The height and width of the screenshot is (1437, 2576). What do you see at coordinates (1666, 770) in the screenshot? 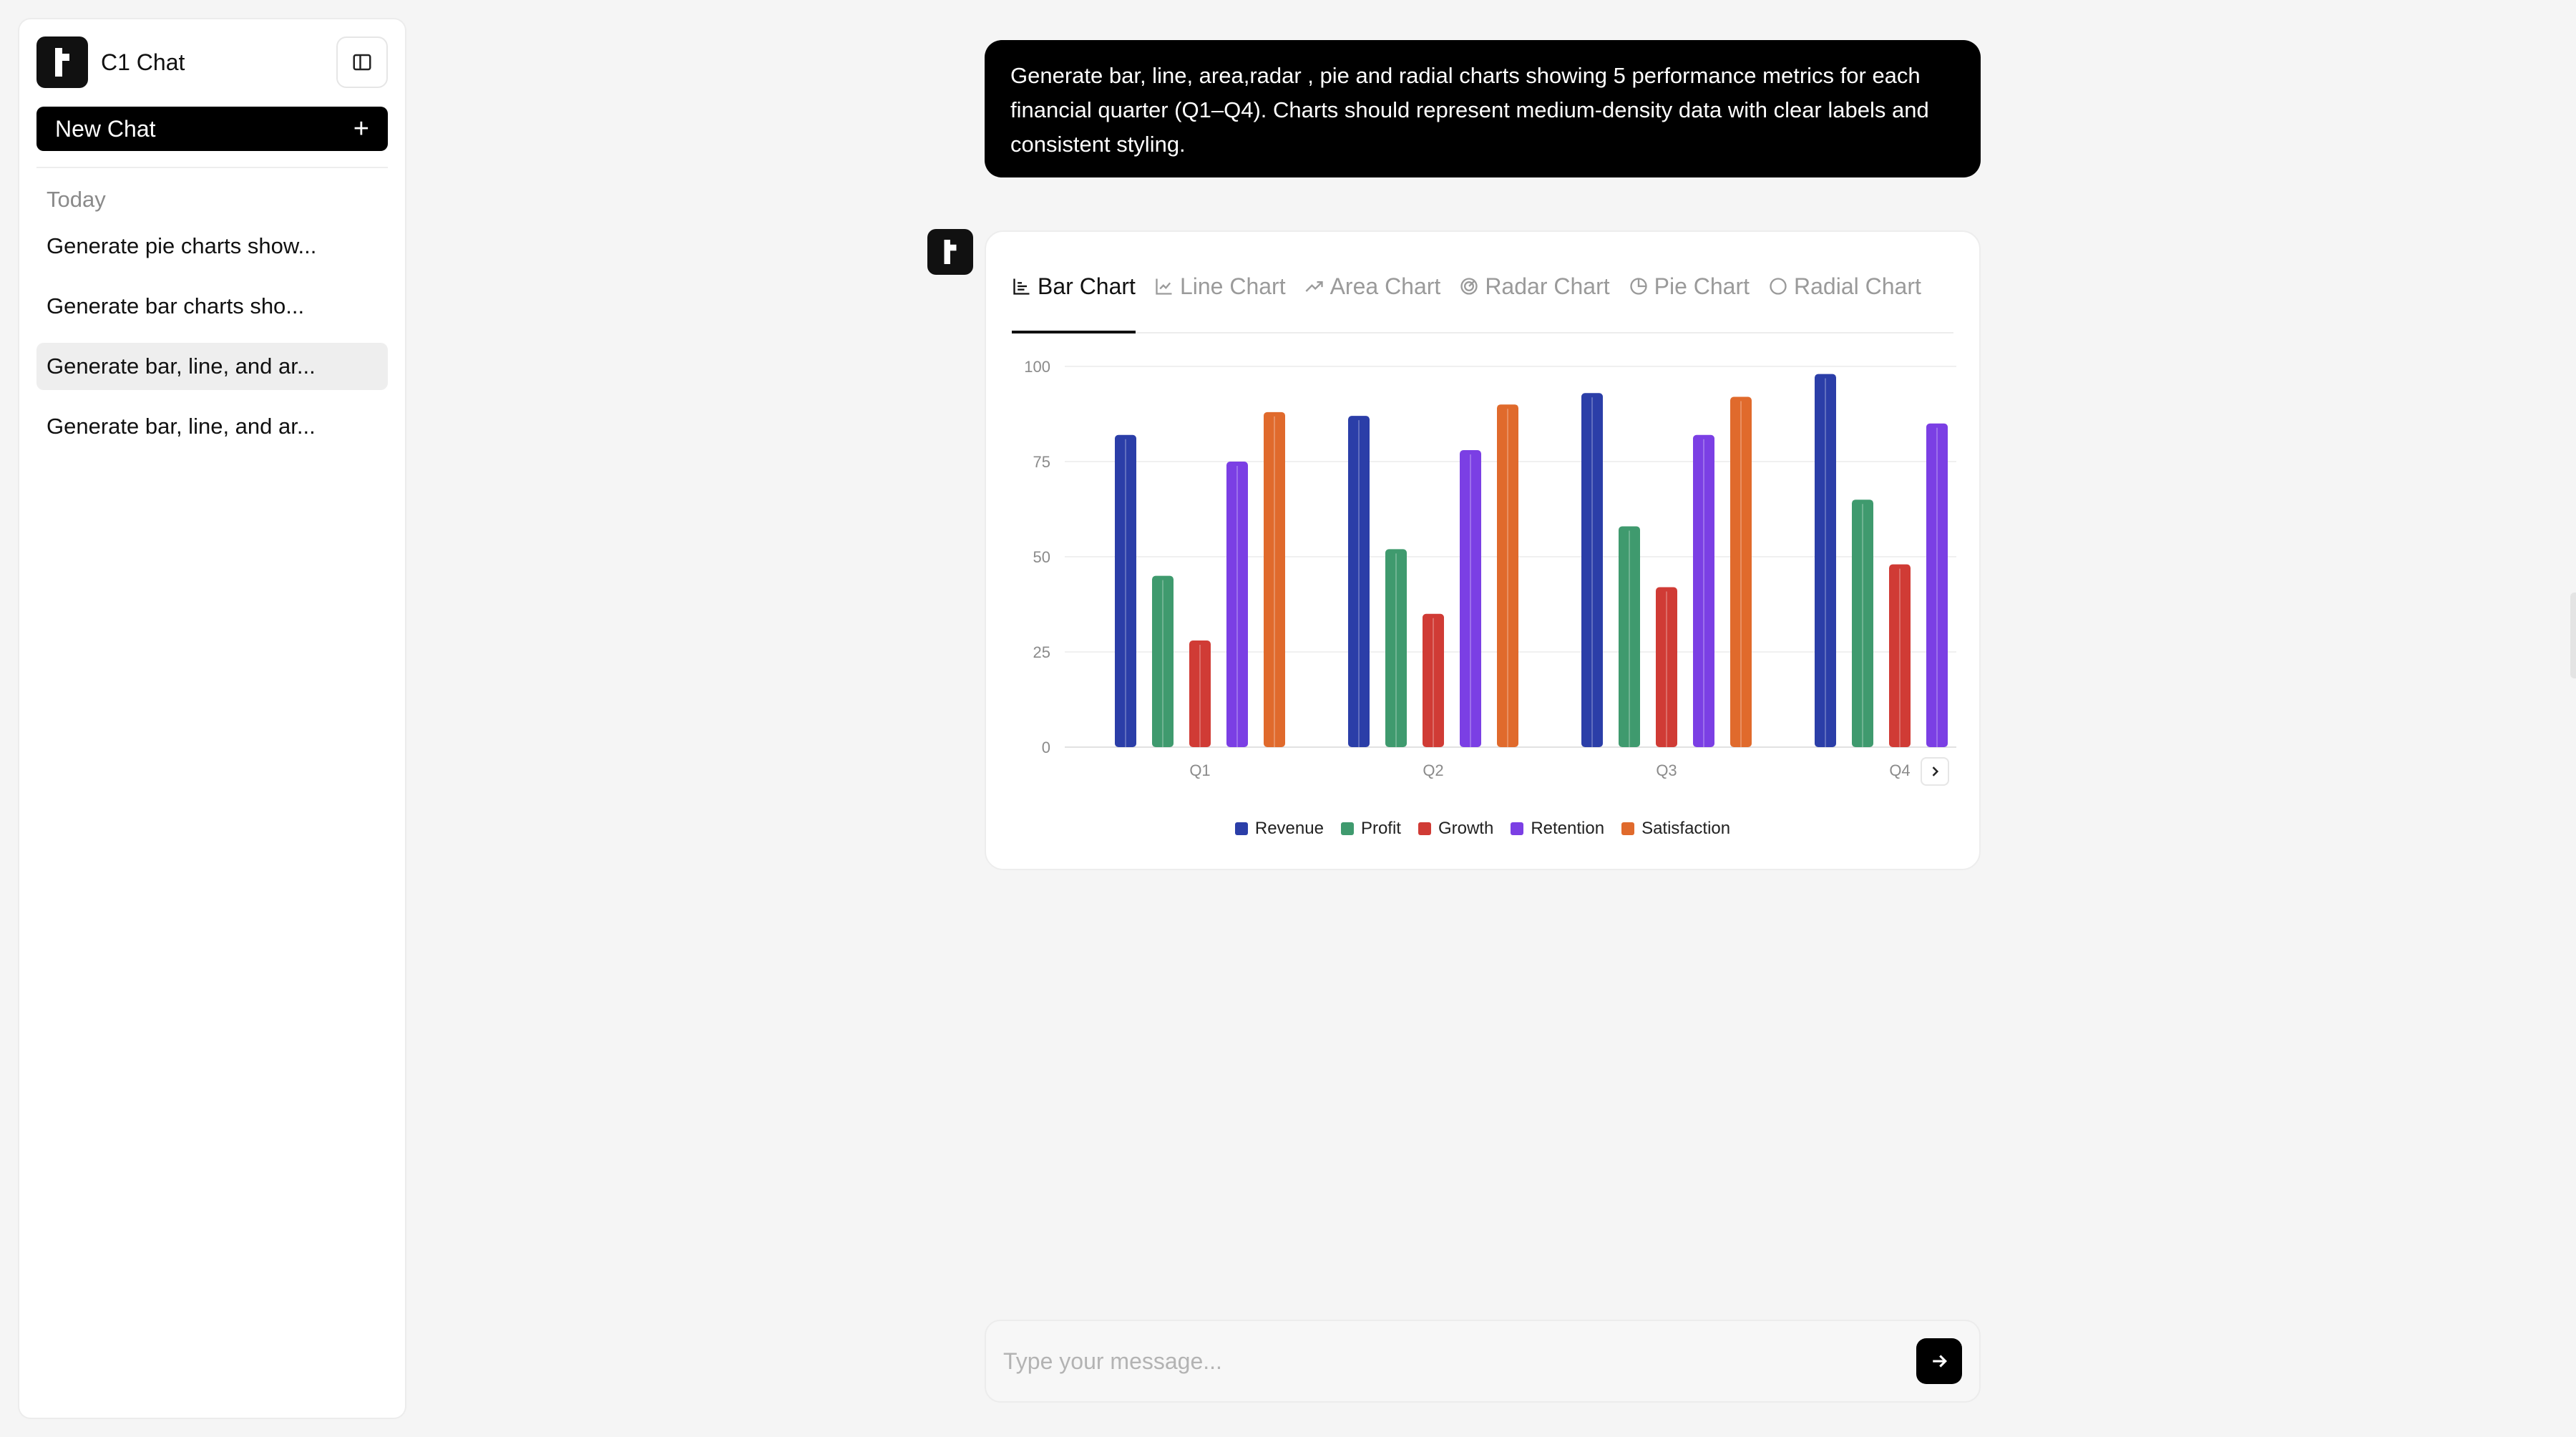
I see `x-tick-label: Q3` at bounding box center [1666, 770].